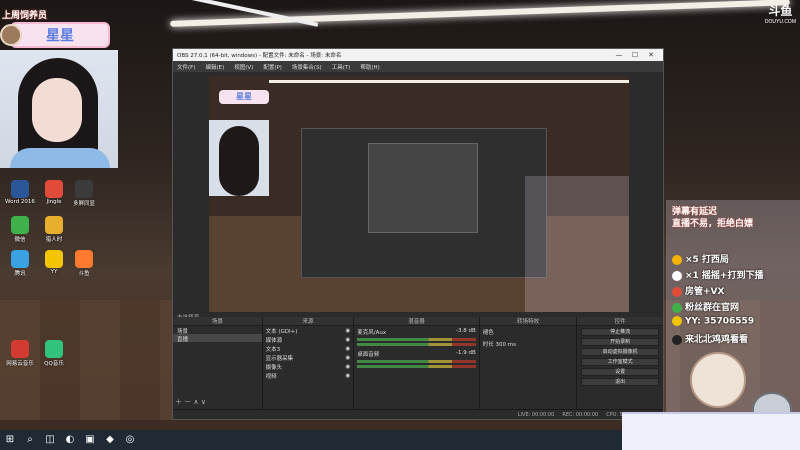 The image size is (800, 450). I want to click on overlay-line-text: 房管+VX, so click(705, 292).